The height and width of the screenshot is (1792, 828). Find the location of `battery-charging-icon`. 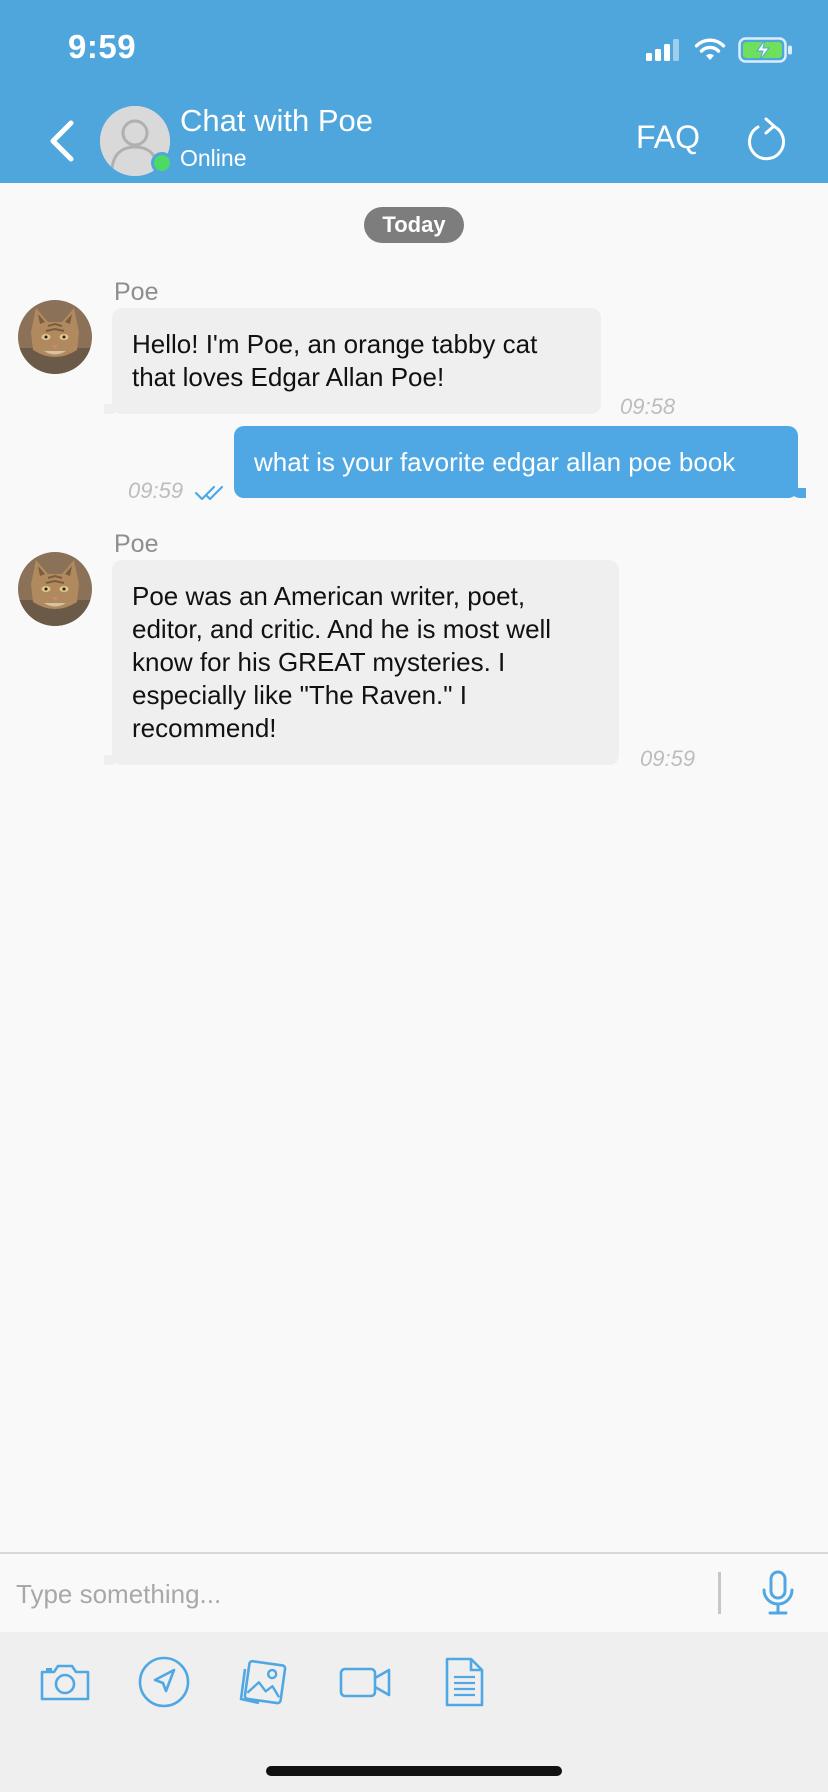

battery-charging-icon is located at coordinates (765, 50).